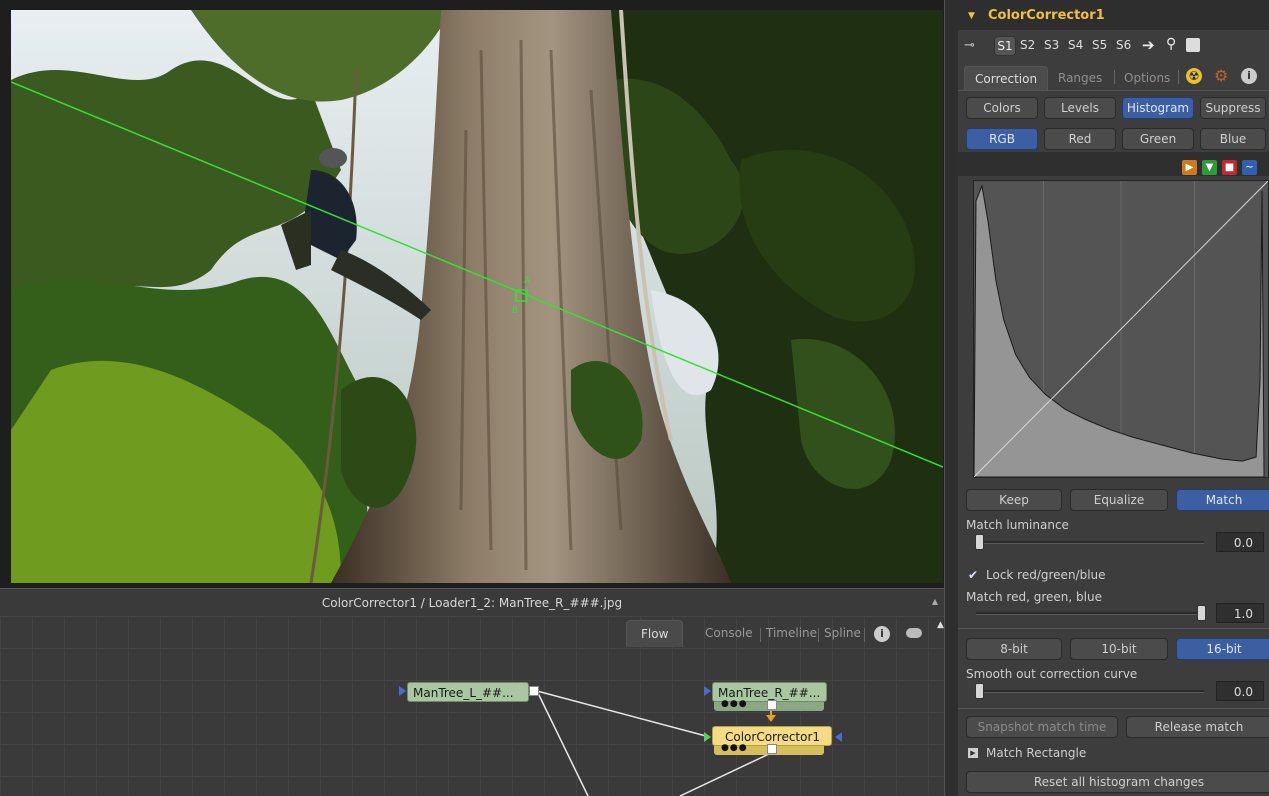 The image size is (1269, 796). I want to click on scene-s3: S3, so click(1051, 45).